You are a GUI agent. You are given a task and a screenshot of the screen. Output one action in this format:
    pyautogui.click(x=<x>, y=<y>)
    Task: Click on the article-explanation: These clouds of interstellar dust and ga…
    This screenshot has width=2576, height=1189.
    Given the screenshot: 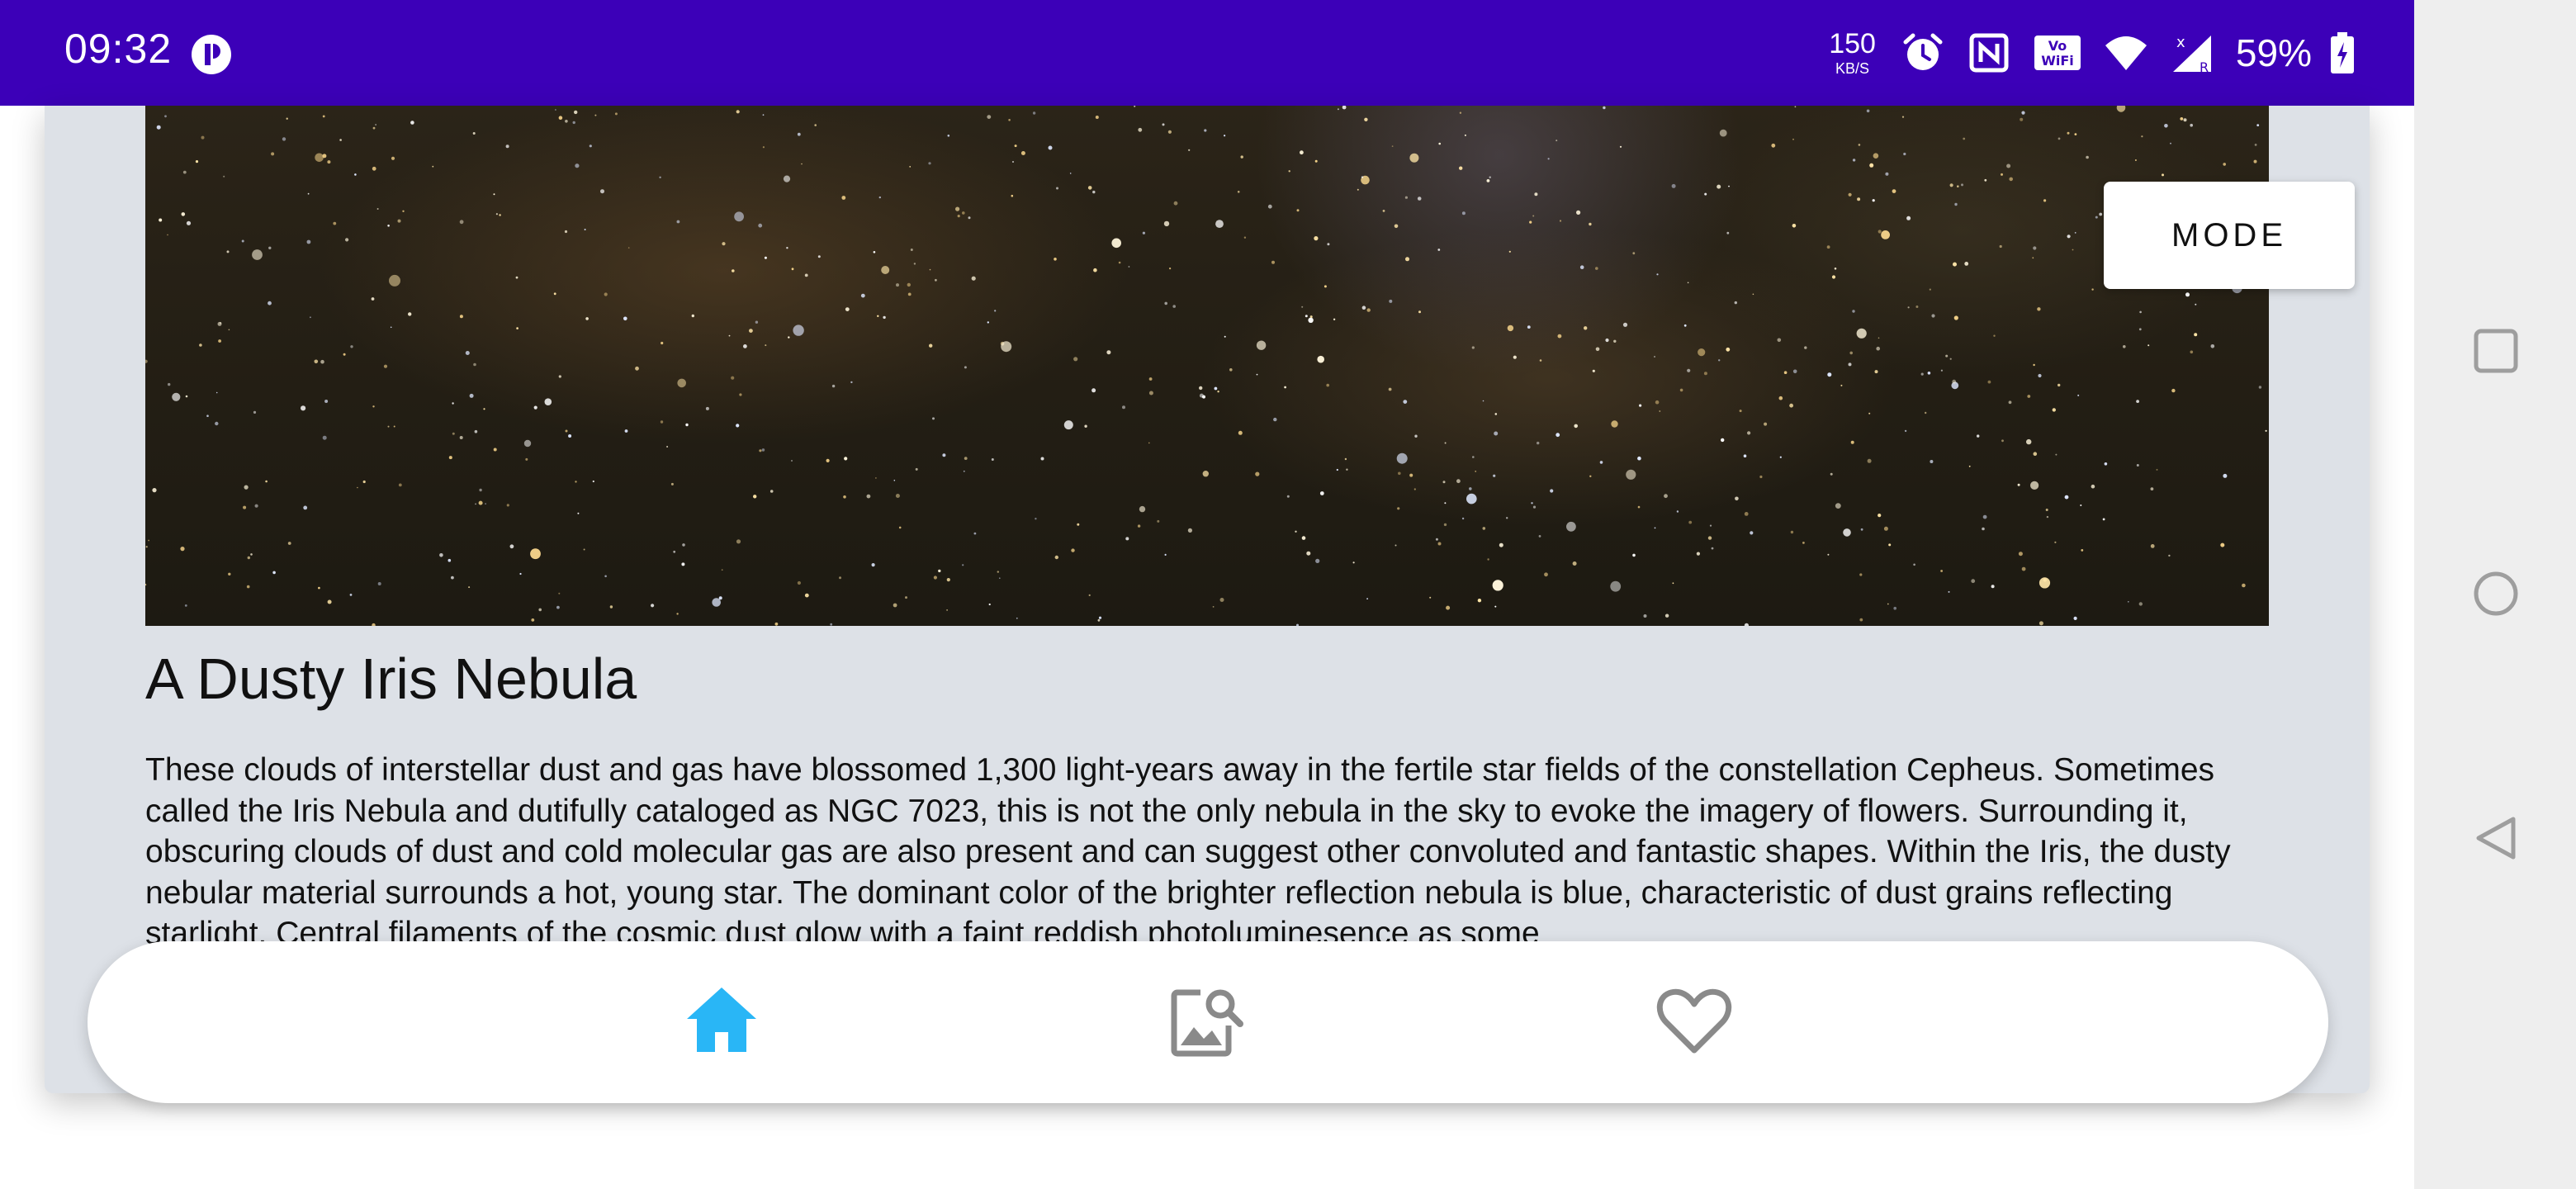 What is the action you would take?
    pyautogui.click(x=1188, y=851)
    